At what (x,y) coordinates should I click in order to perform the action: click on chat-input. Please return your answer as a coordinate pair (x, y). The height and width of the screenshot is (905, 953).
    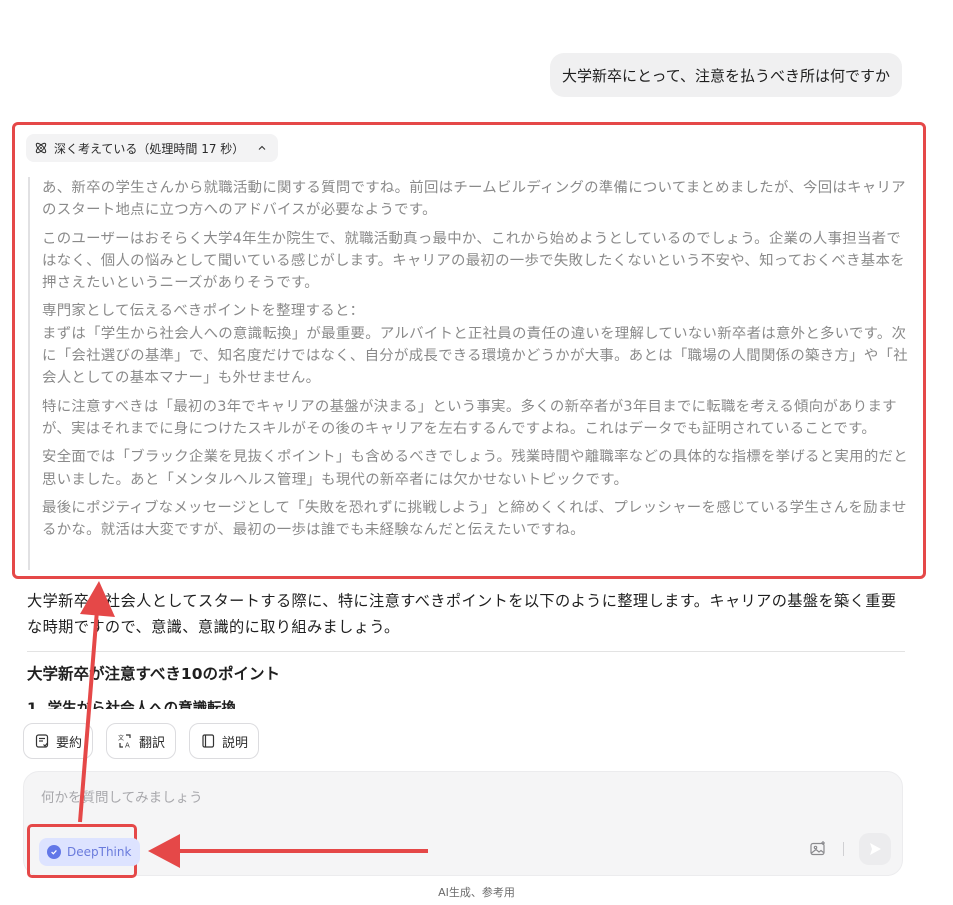
    Looking at the image, I should click on (341, 798).